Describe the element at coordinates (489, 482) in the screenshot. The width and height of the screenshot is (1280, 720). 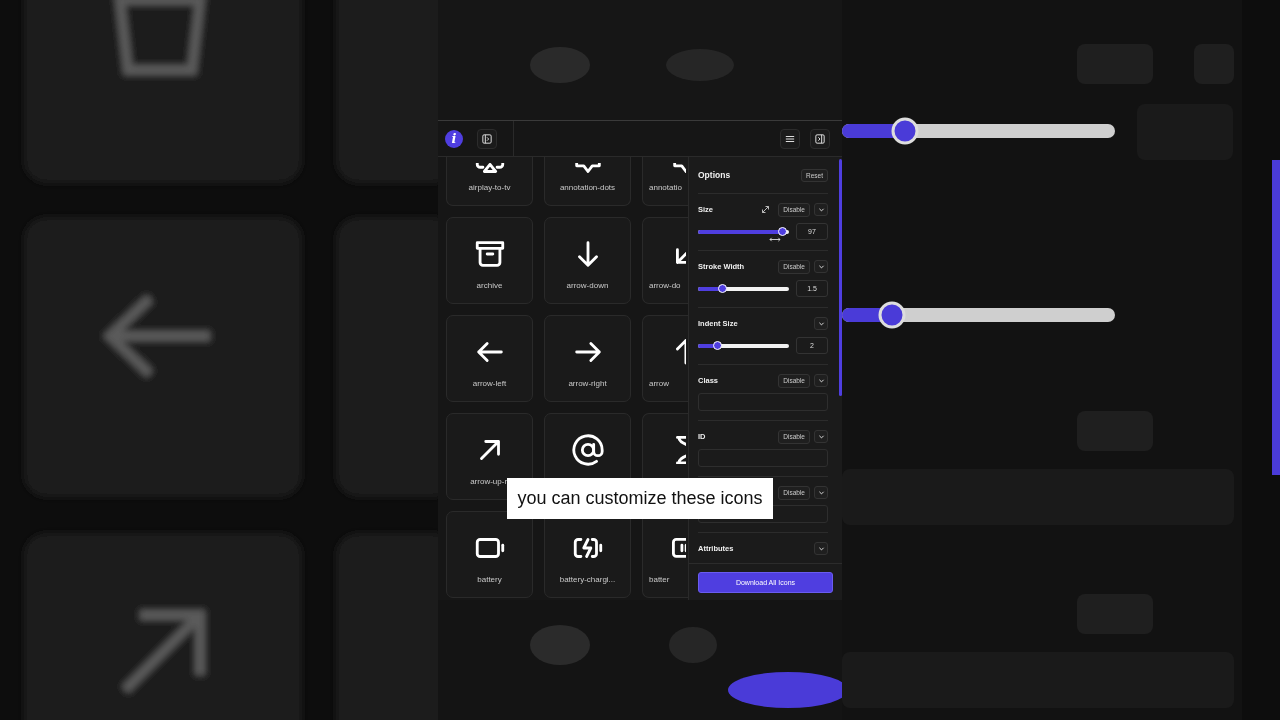
I see `icon-label: arrow-up-ri` at that location.